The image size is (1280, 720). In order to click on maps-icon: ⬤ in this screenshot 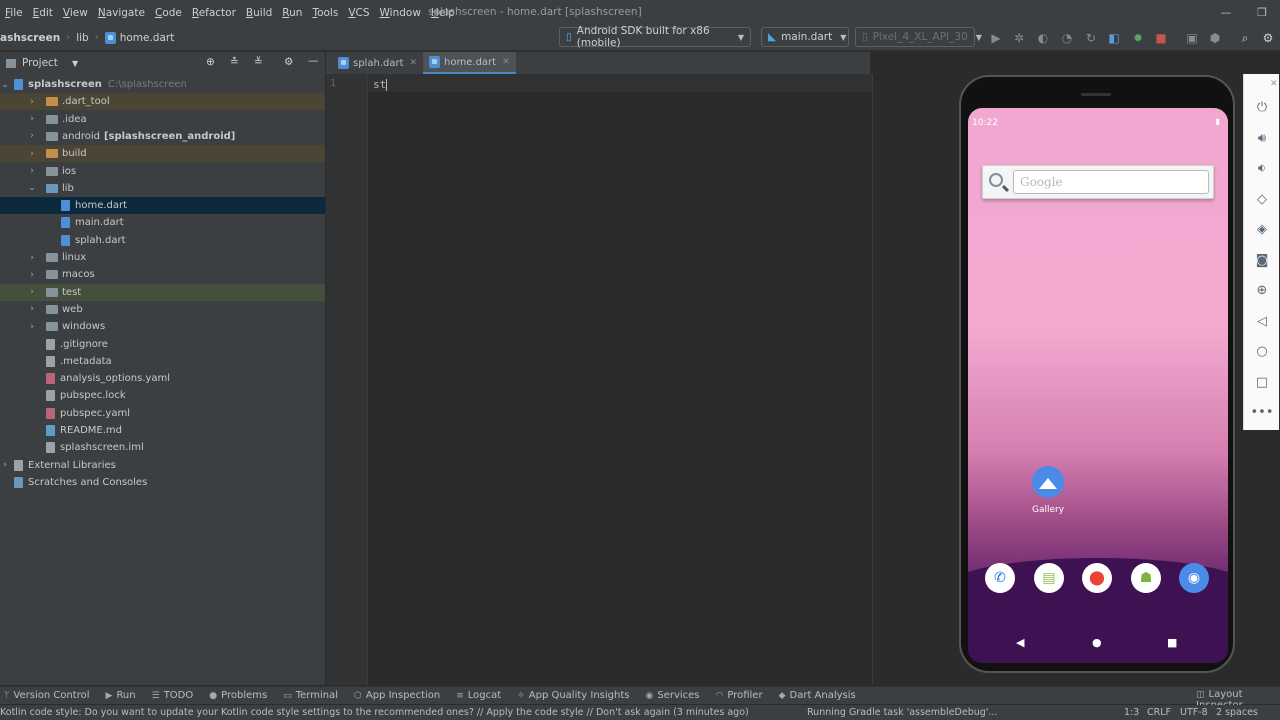, I will do `click(1097, 578)`.